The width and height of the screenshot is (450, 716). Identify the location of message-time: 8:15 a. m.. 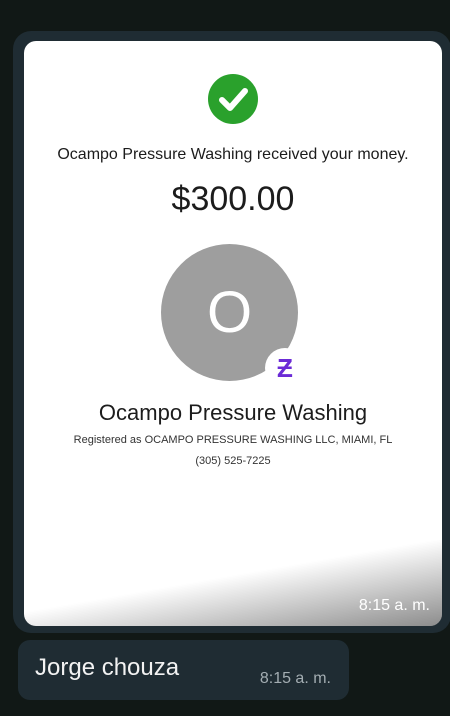
(295, 678).